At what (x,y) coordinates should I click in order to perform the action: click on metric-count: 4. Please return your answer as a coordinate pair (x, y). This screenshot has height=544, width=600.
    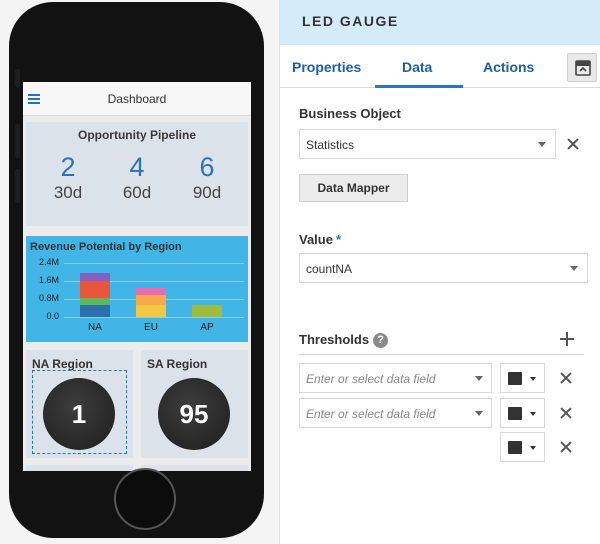
    Looking at the image, I should click on (137, 167).